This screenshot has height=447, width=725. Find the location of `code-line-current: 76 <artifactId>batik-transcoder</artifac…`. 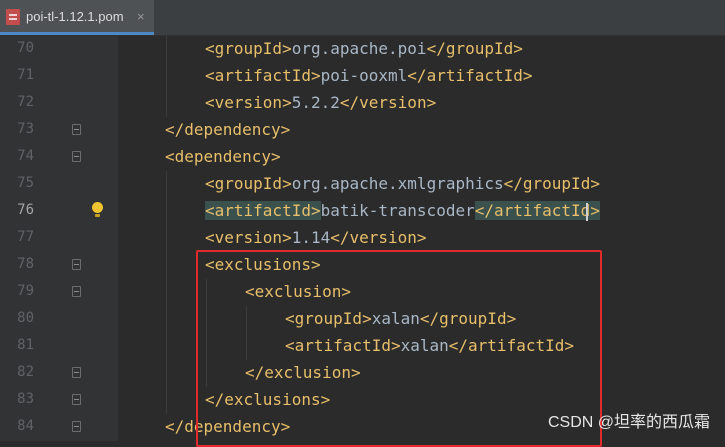

code-line-current: 76 <artifactId>batik-transcoder</artifac… is located at coordinates (362, 211).